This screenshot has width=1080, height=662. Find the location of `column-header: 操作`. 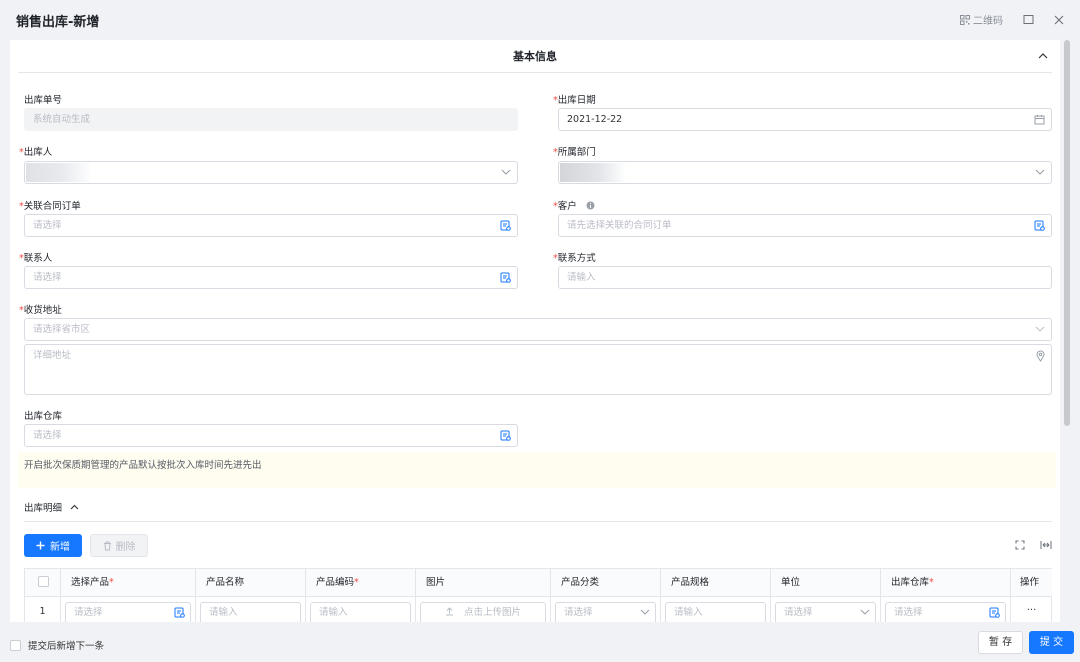

column-header: 操作 is located at coordinates (1031, 582).